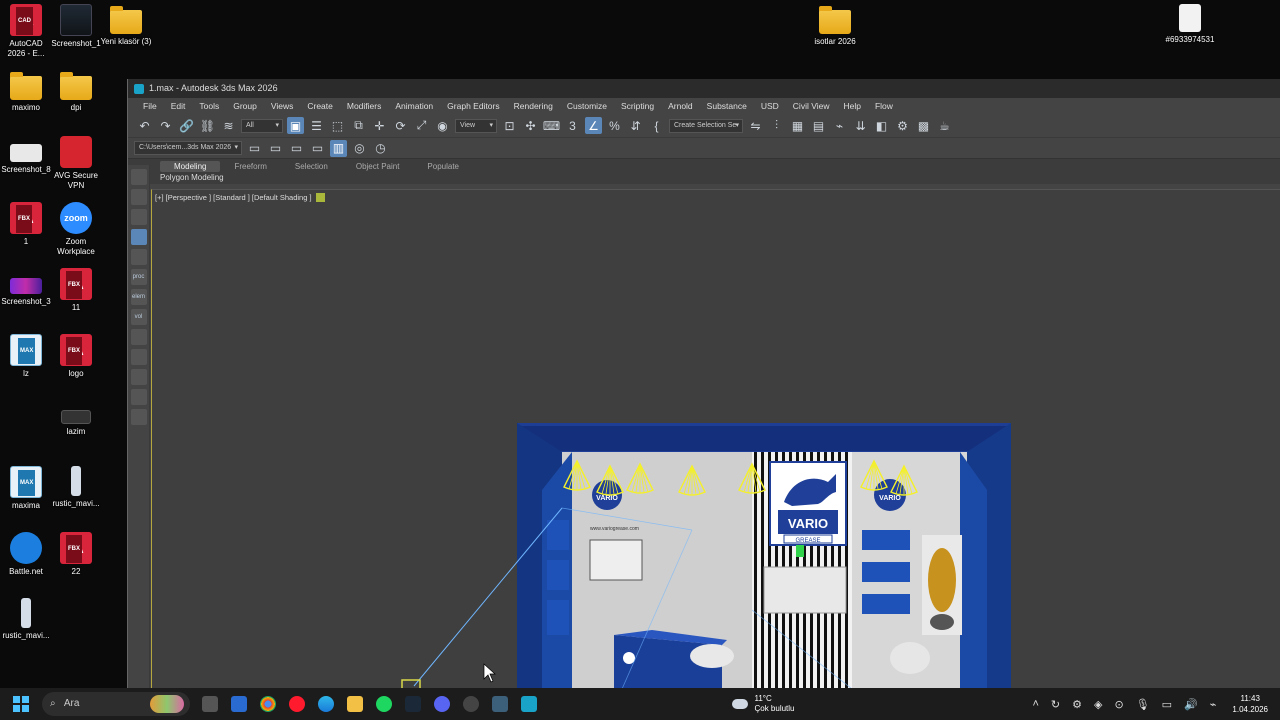 The height and width of the screenshot is (720, 1280). What do you see at coordinates (902, 125) in the screenshot?
I see `render-setup-icon: ⚙` at bounding box center [902, 125].